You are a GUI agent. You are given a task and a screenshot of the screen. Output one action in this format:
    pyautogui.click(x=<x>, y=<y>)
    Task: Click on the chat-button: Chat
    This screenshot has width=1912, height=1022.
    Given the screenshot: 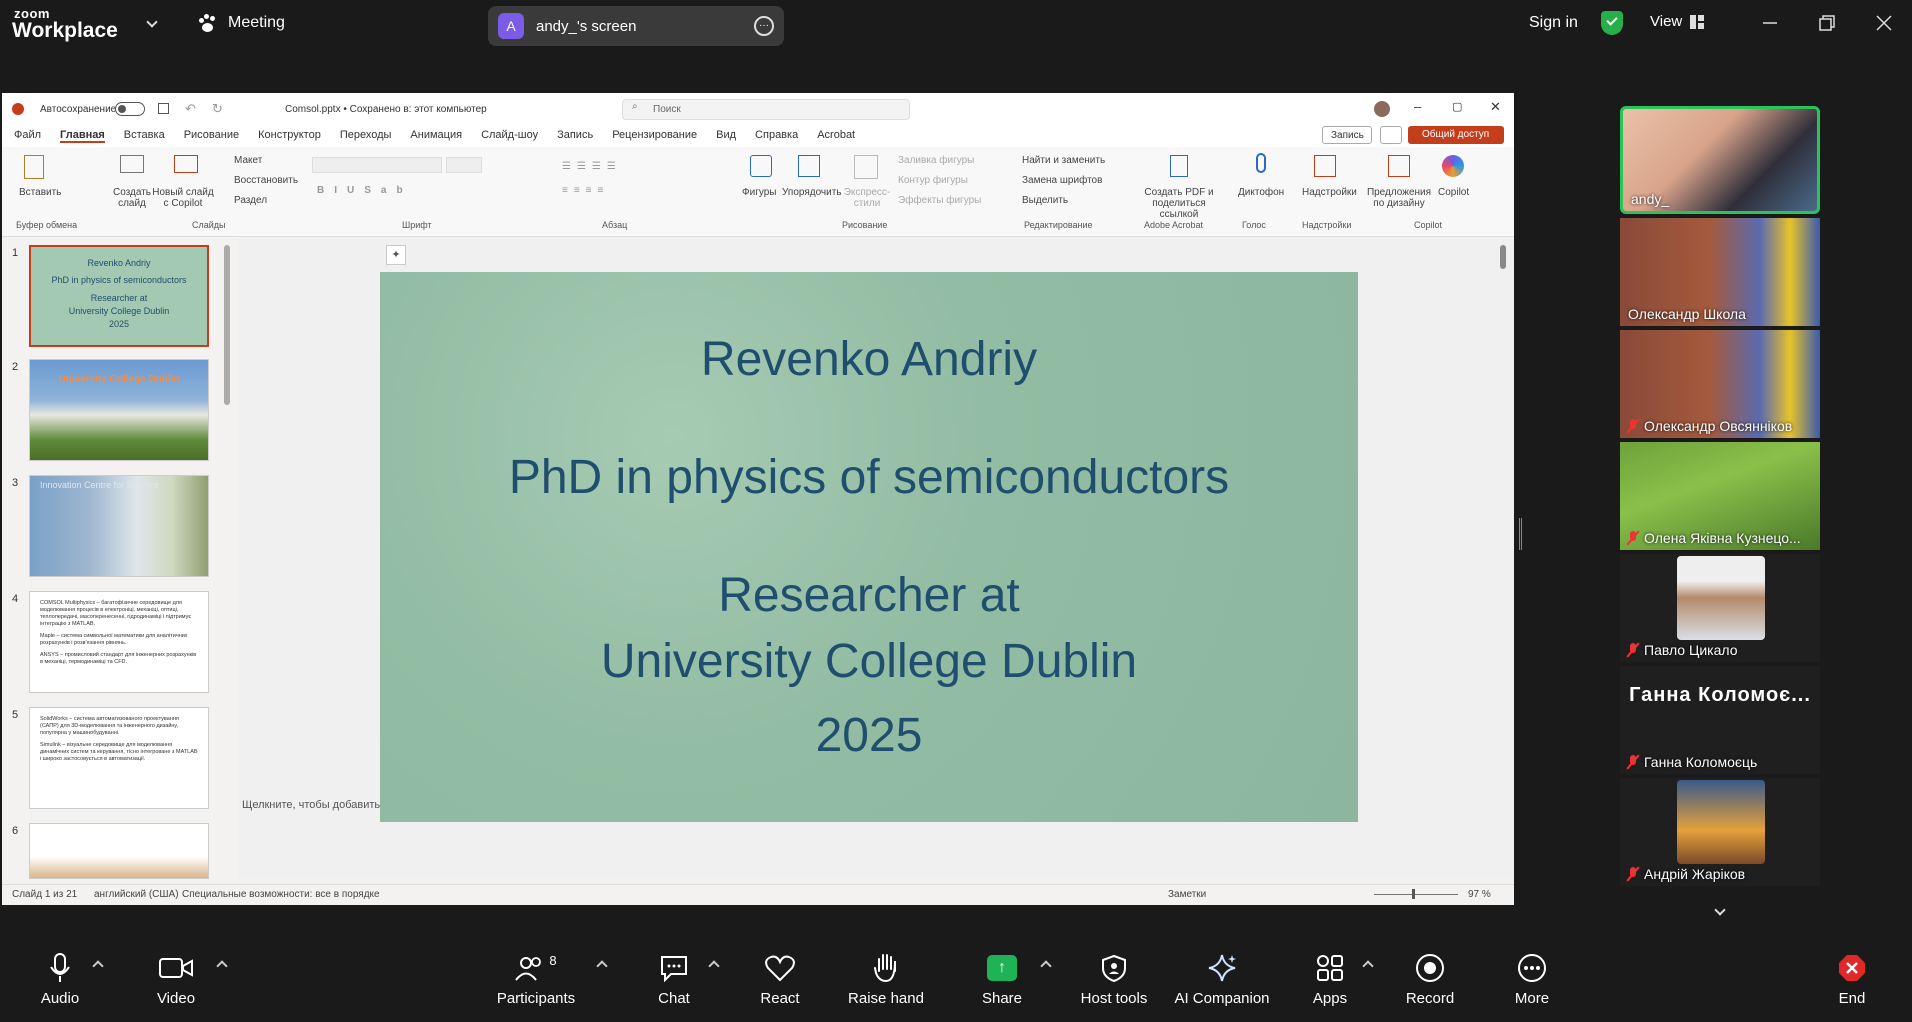 What is the action you would take?
    pyautogui.click(x=674, y=979)
    